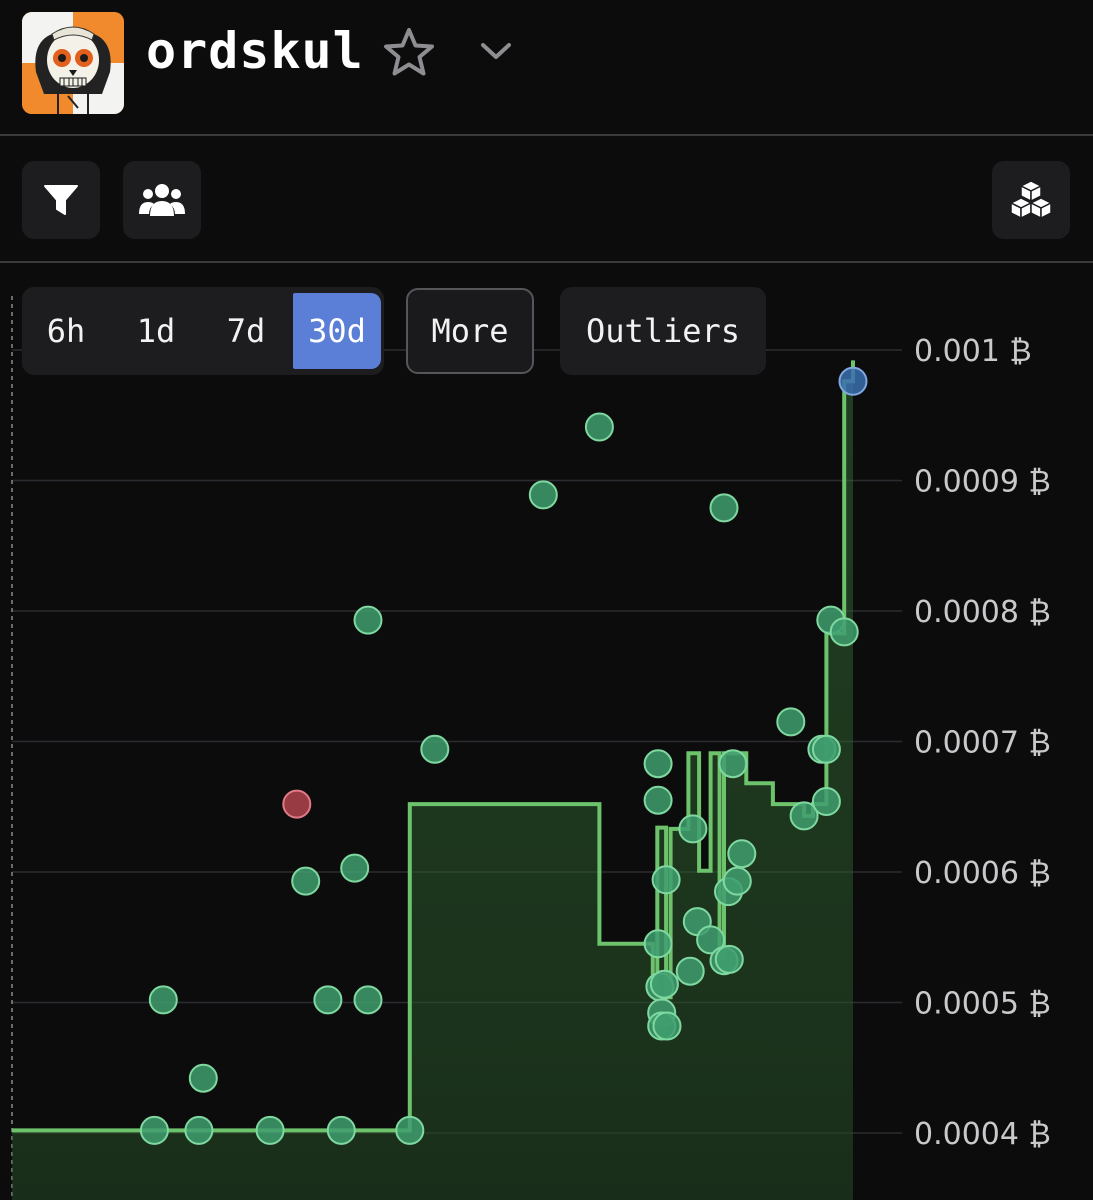 The height and width of the screenshot is (1200, 1093). I want to click on users-icon, so click(162, 200).